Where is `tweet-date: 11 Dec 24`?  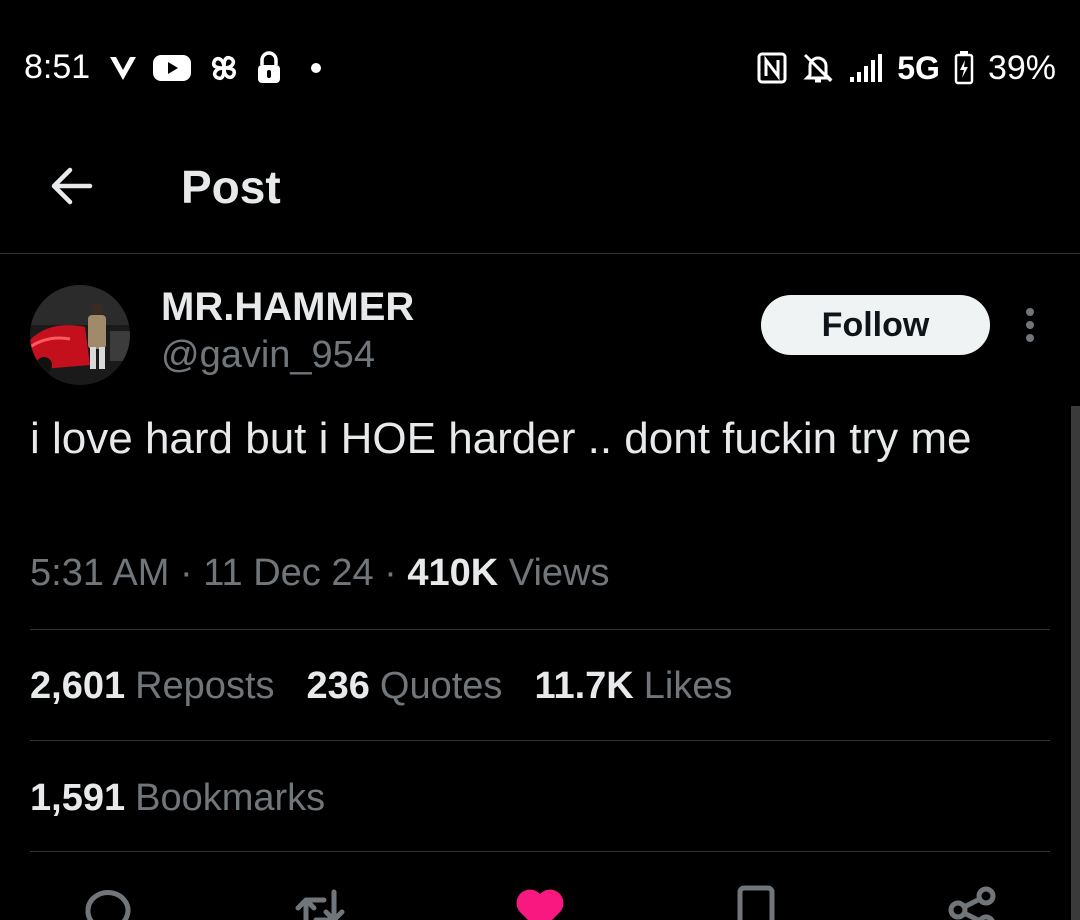
tweet-date: 11 Dec 24 is located at coordinates (288, 573).